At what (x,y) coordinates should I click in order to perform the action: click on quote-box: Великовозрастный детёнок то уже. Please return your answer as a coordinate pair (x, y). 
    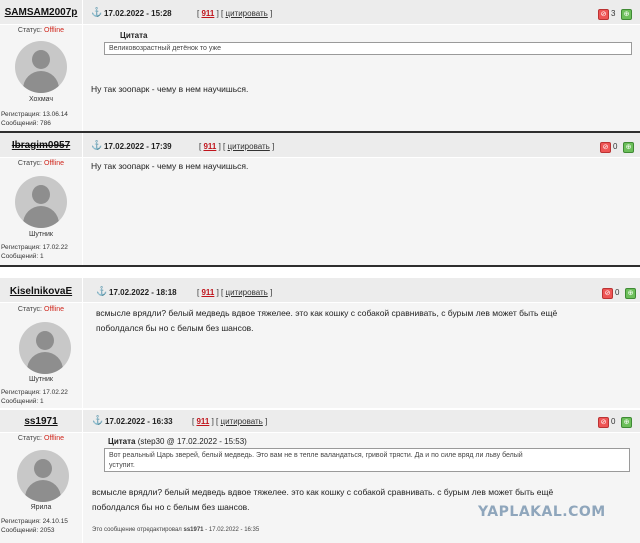
    Looking at the image, I should click on (368, 48).